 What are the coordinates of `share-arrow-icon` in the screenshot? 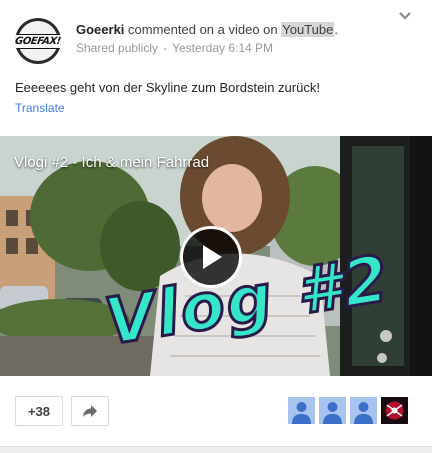 It's located at (90, 411).